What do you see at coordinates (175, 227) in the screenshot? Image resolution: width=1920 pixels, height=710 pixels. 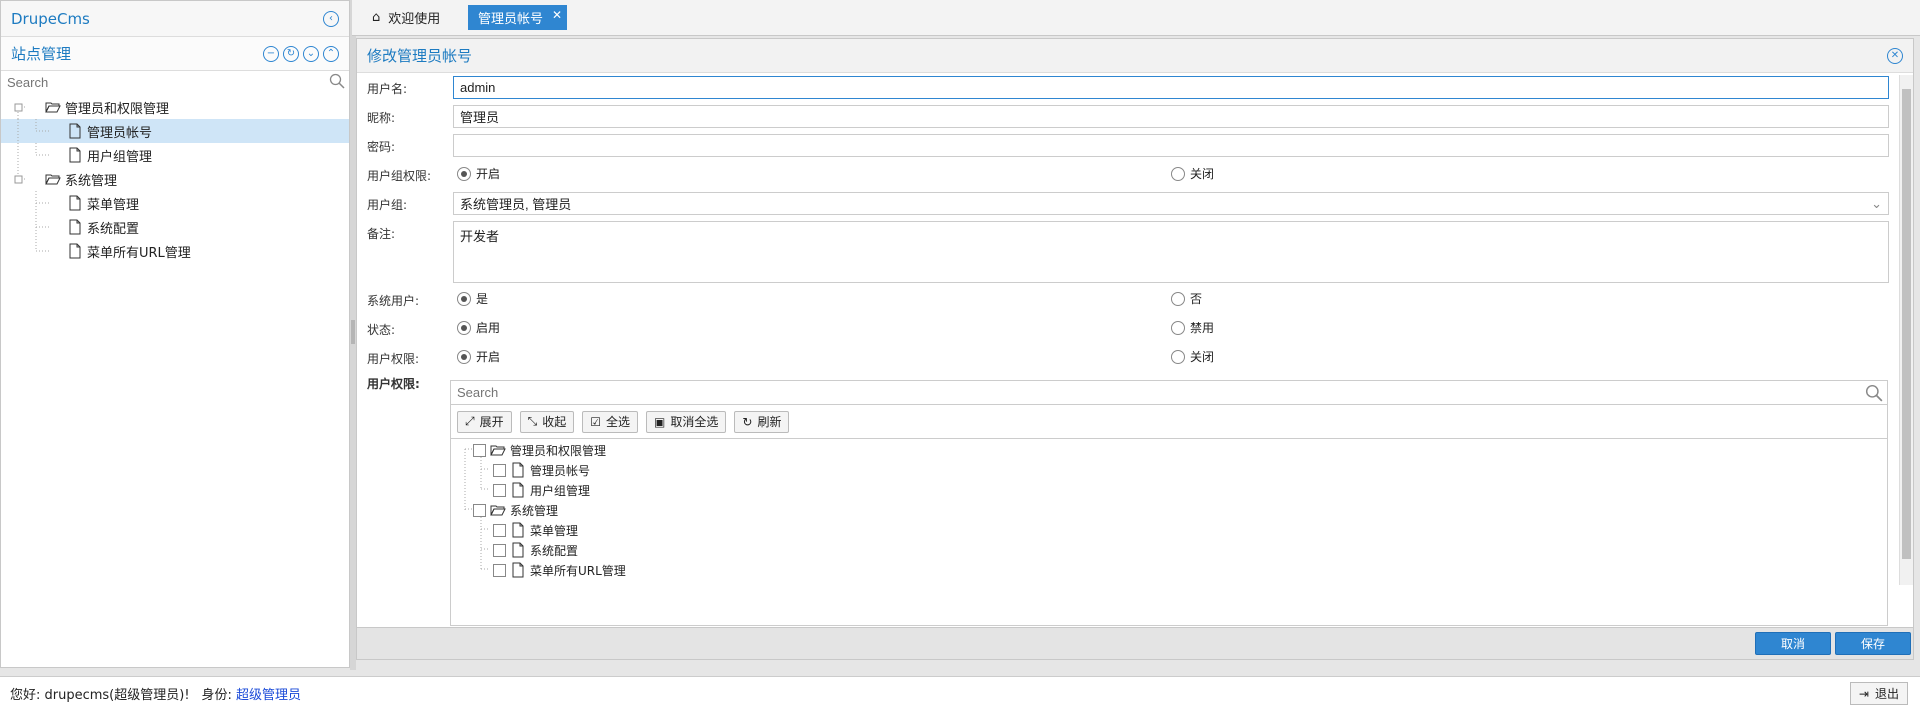 I see `tree-item-sysconfig: 系统配置` at bounding box center [175, 227].